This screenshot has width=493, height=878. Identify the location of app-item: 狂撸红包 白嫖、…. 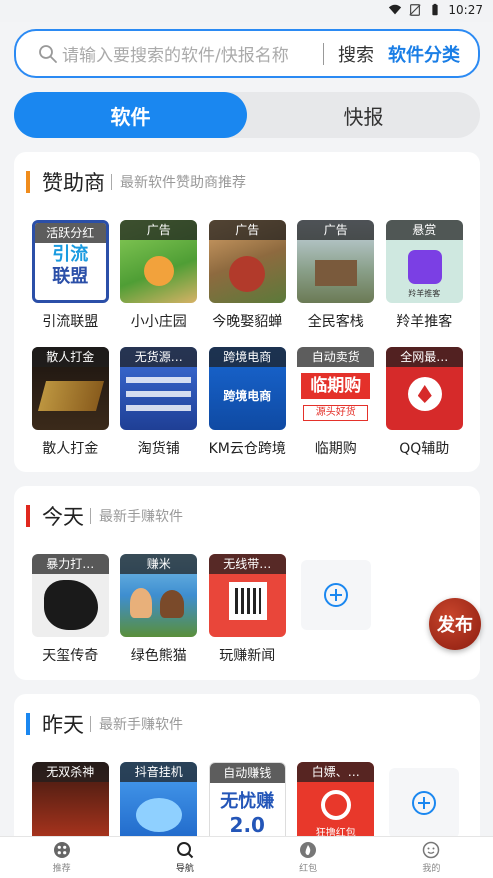
(336, 803).